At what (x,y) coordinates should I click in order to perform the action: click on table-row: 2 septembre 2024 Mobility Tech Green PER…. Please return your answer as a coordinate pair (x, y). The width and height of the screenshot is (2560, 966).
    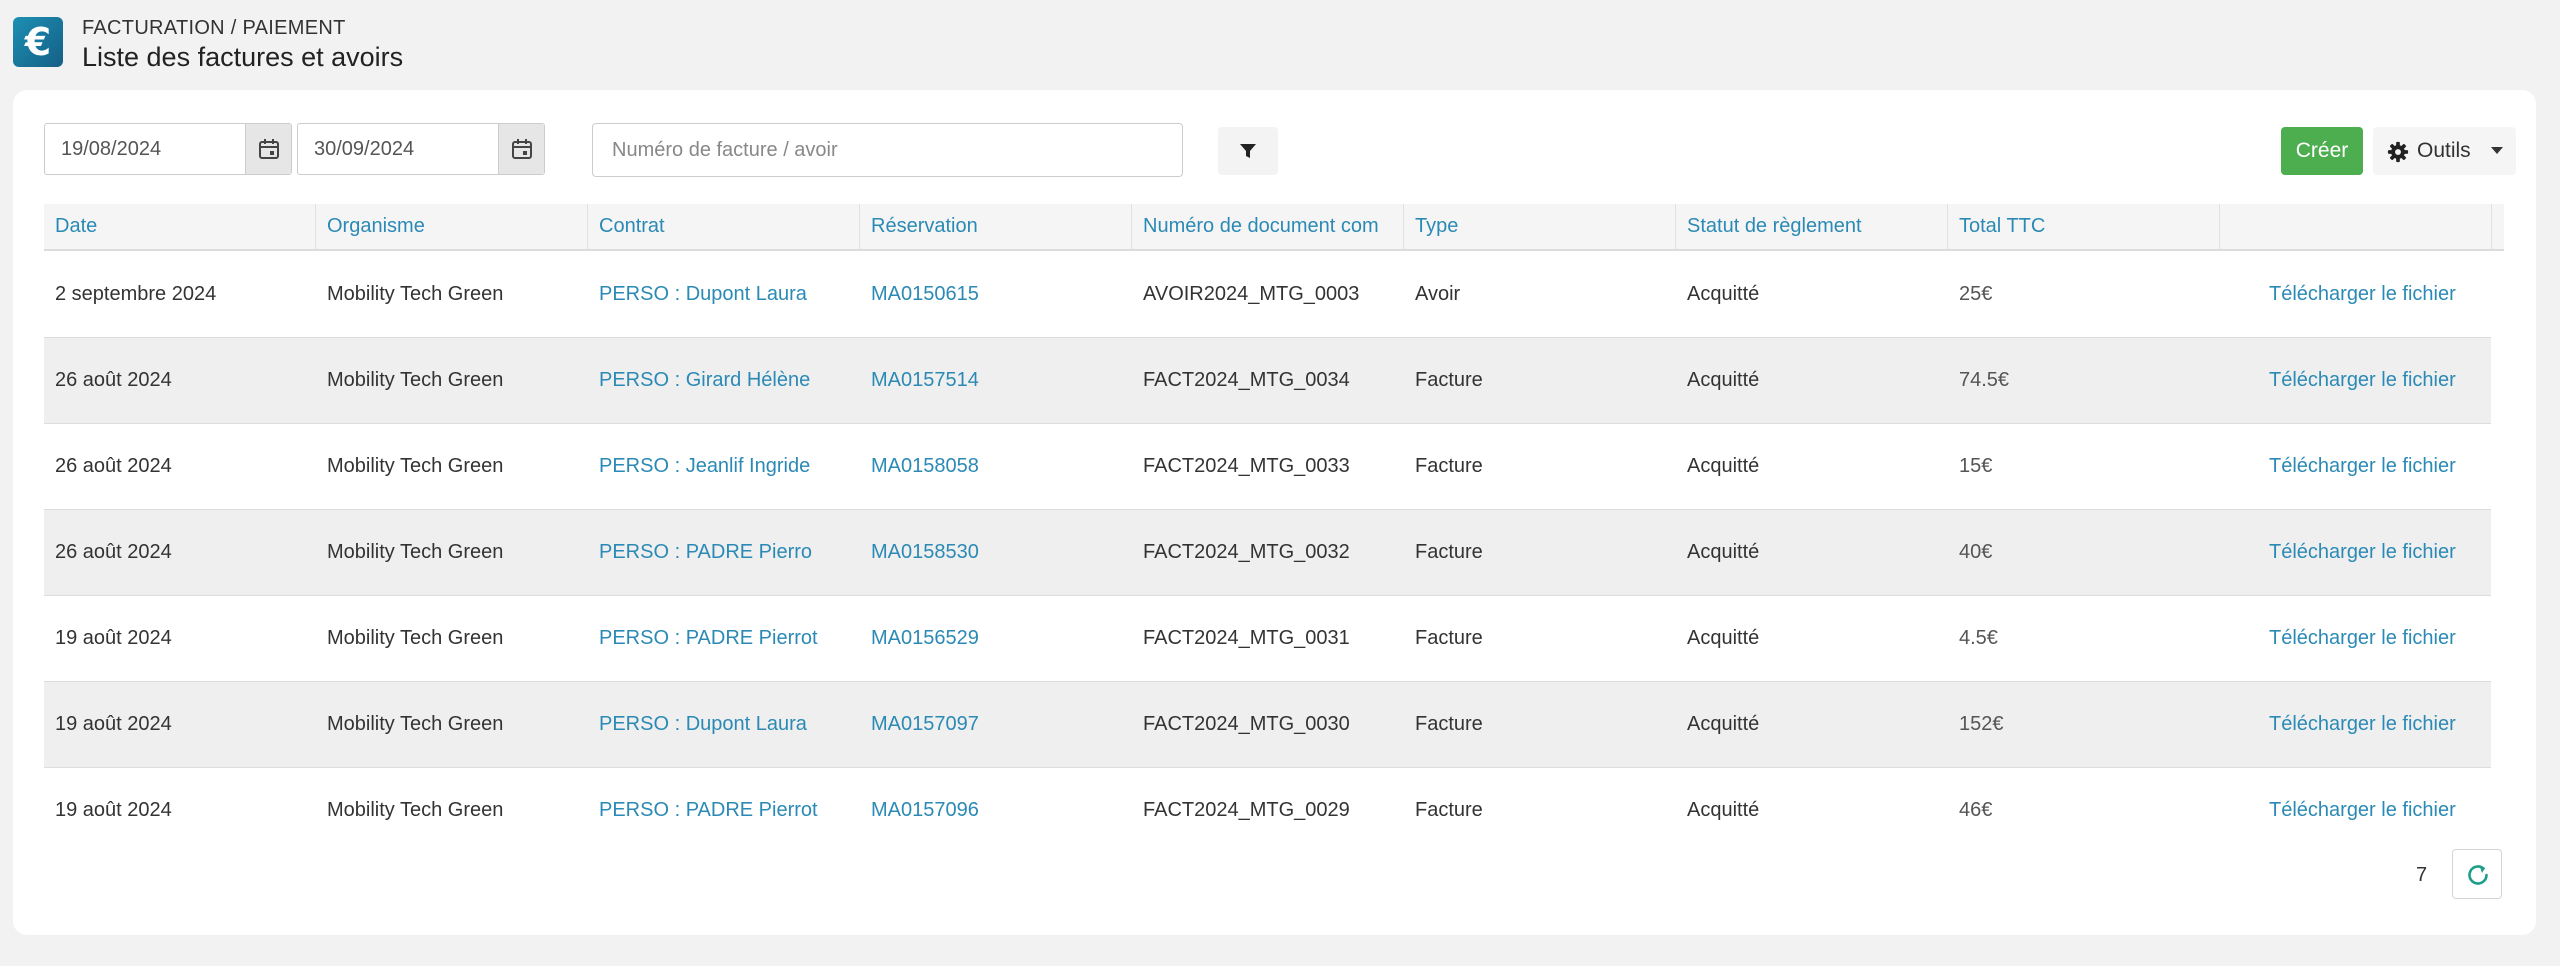
    Looking at the image, I should click on (1267, 295).